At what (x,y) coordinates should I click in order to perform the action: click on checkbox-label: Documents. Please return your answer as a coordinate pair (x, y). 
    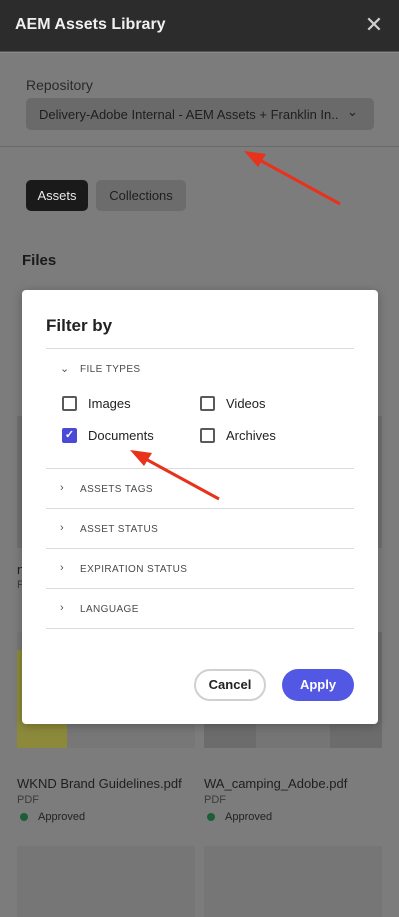
    Looking at the image, I should click on (121, 435).